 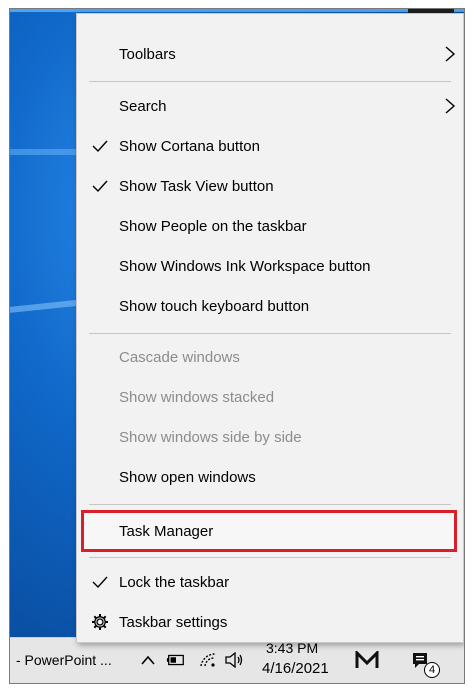 I want to click on app-logo-icon, so click(x=367, y=660).